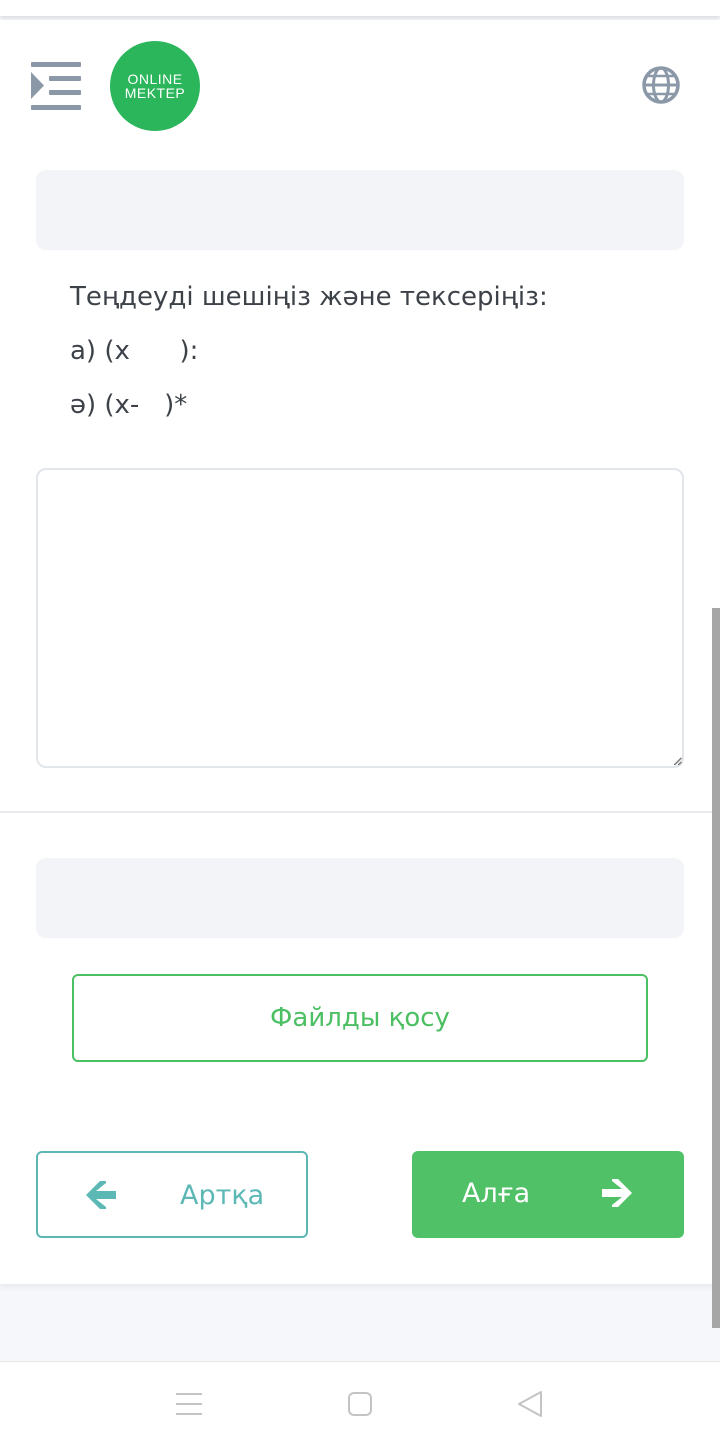 This screenshot has height=1449, width=720. Describe the element at coordinates (360, 898) in the screenshot. I see `attachment-info-box` at that location.